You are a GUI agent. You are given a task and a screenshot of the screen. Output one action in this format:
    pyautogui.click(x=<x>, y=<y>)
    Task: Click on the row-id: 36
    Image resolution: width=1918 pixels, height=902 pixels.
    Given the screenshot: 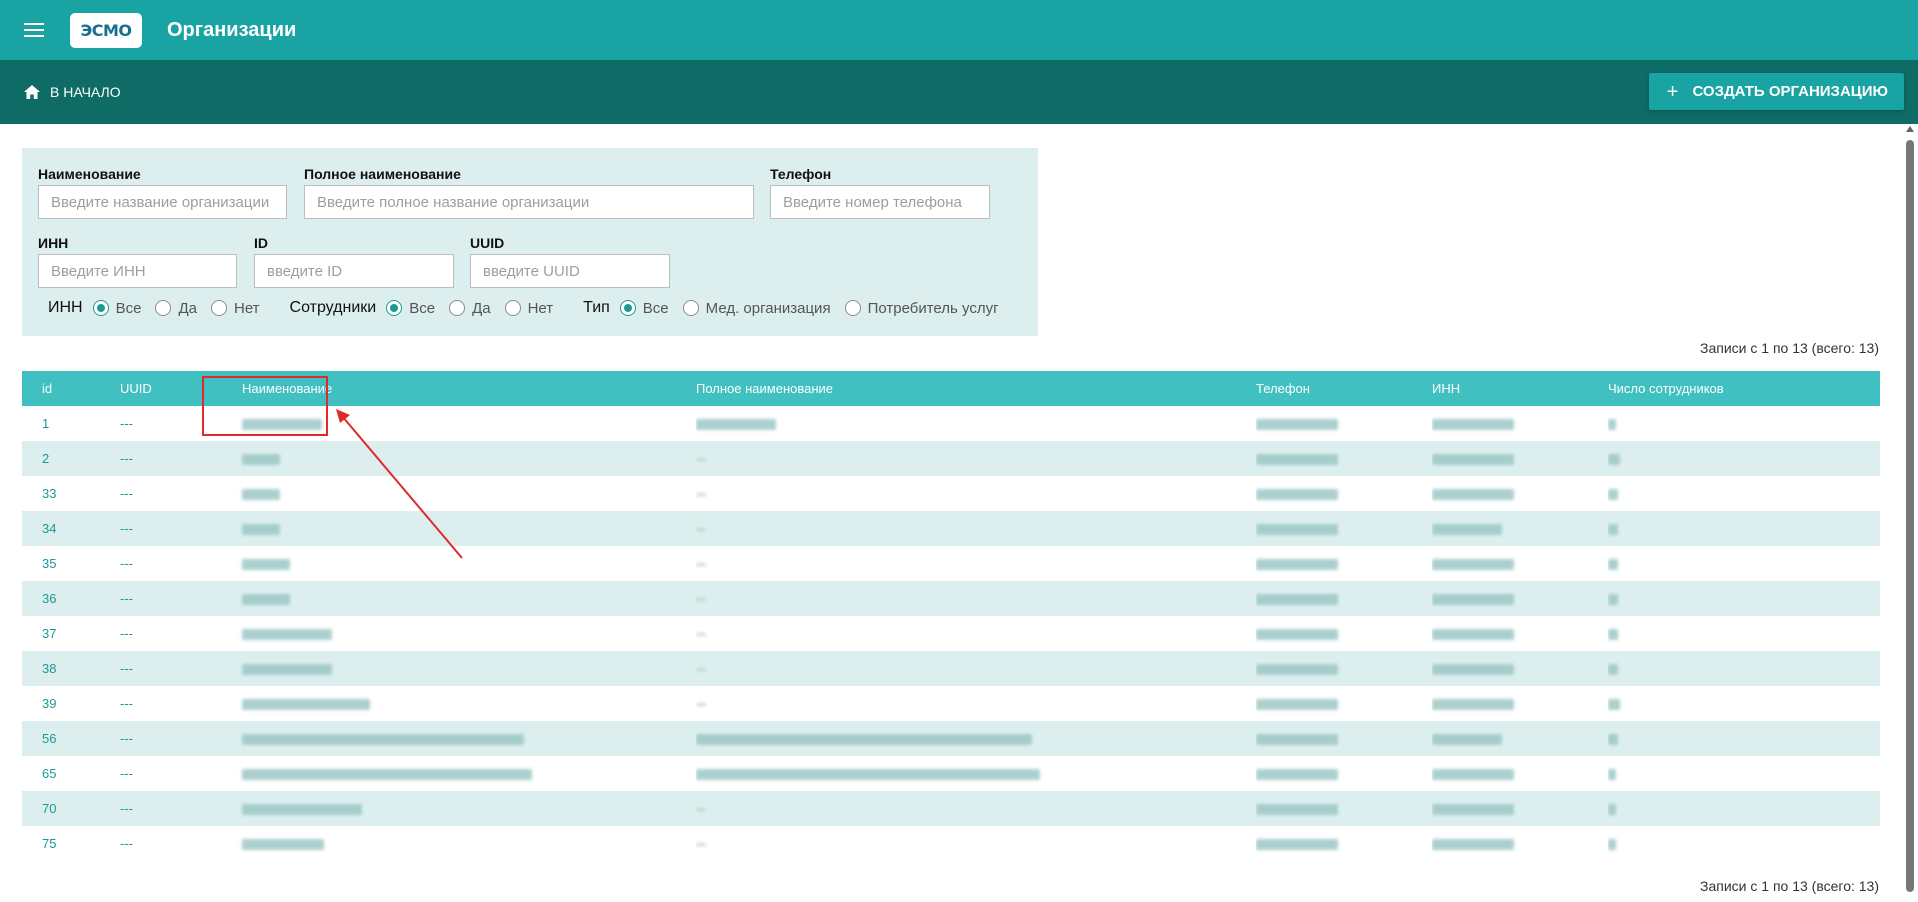 What is the action you would take?
    pyautogui.click(x=71, y=598)
    